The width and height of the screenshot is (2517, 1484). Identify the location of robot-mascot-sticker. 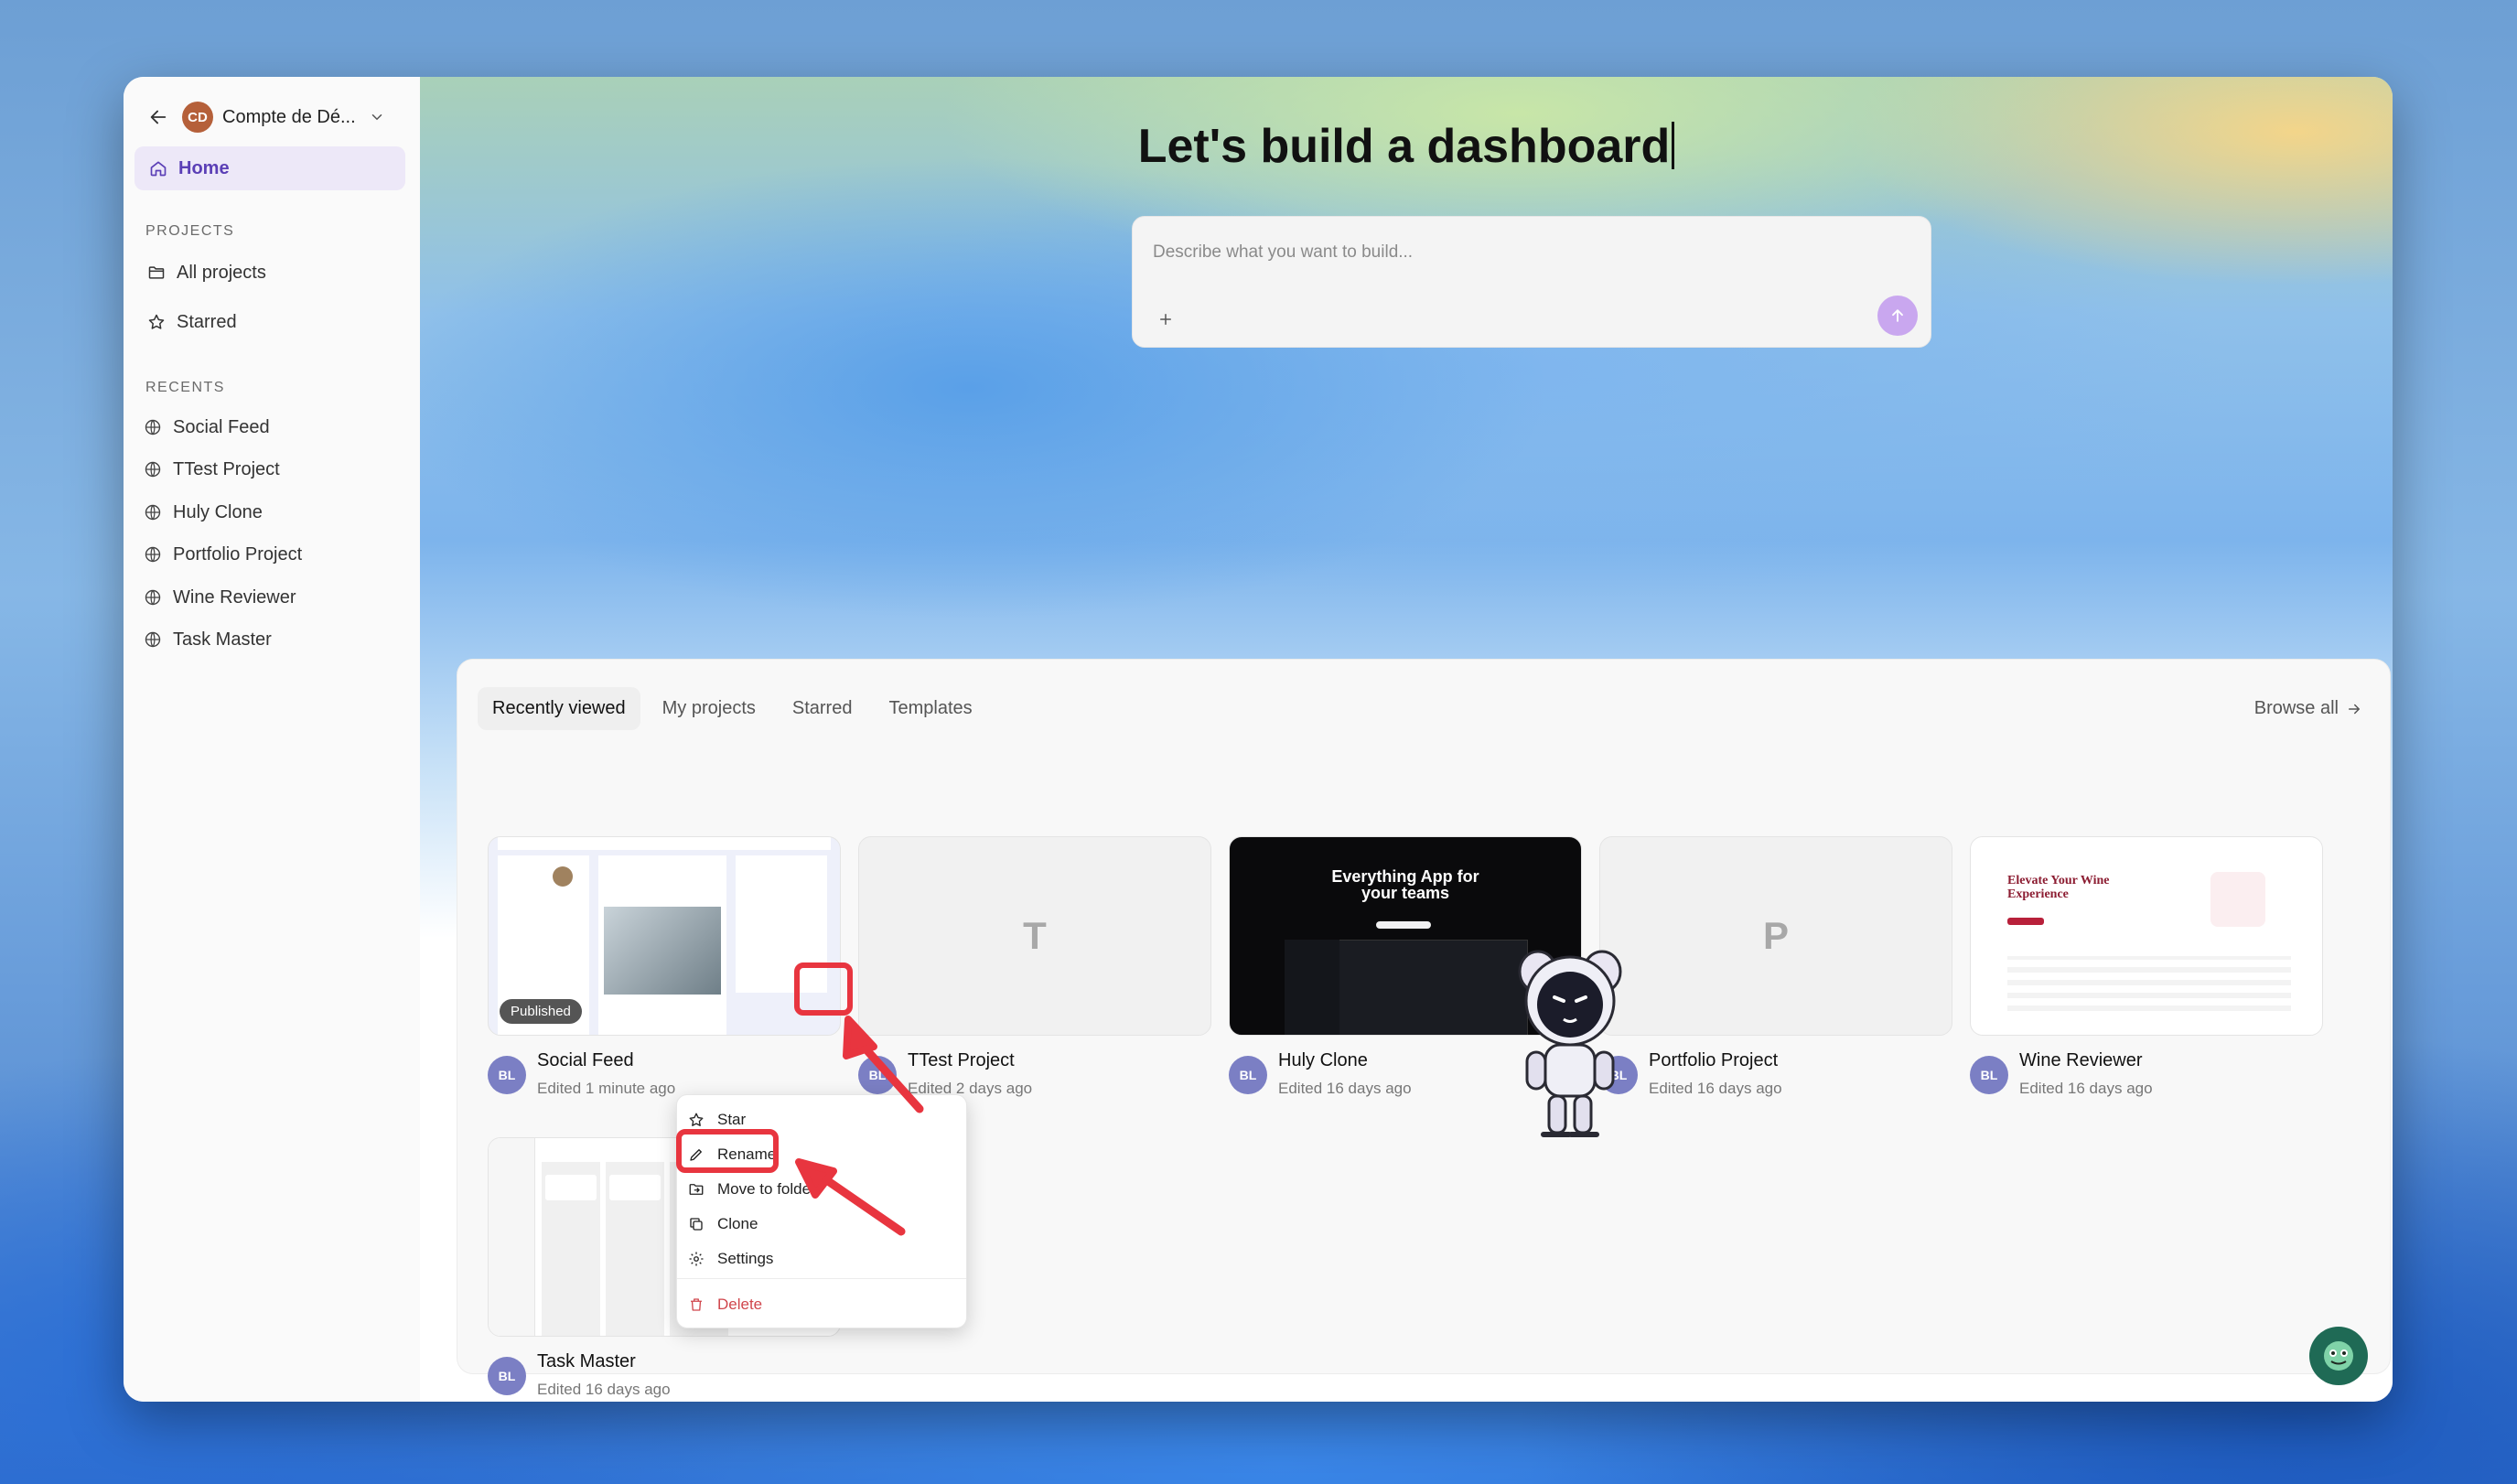
(1570, 1040).